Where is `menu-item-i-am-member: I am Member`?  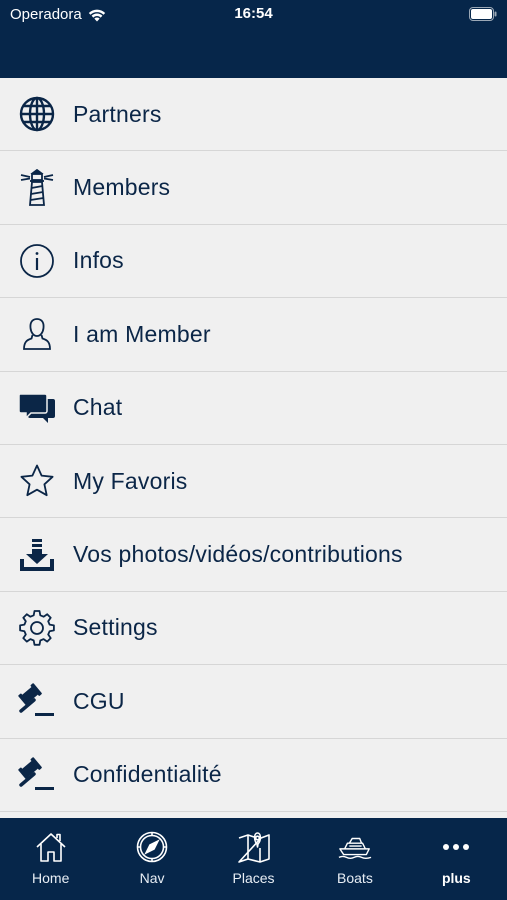 menu-item-i-am-member: I am Member is located at coordinates (253, 335).